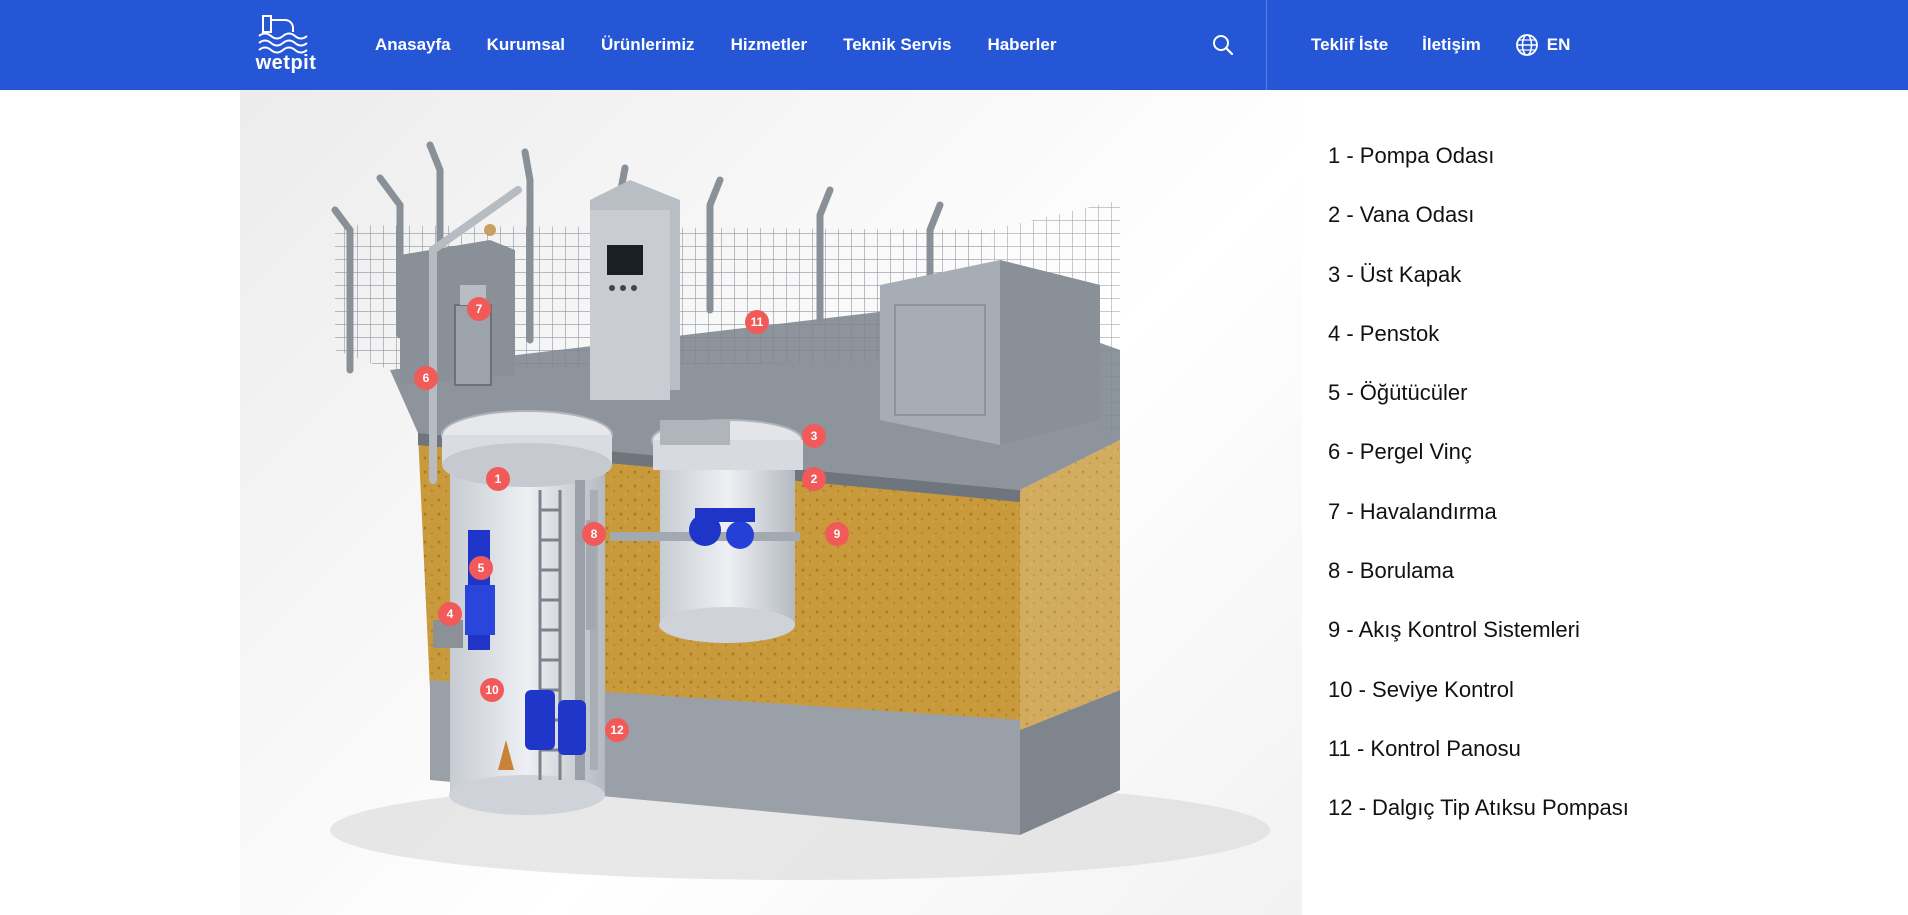 Image resolution: width=1908 pixels, height=915 pixels. I want to click on marker-10: 10, so click(492, 690).